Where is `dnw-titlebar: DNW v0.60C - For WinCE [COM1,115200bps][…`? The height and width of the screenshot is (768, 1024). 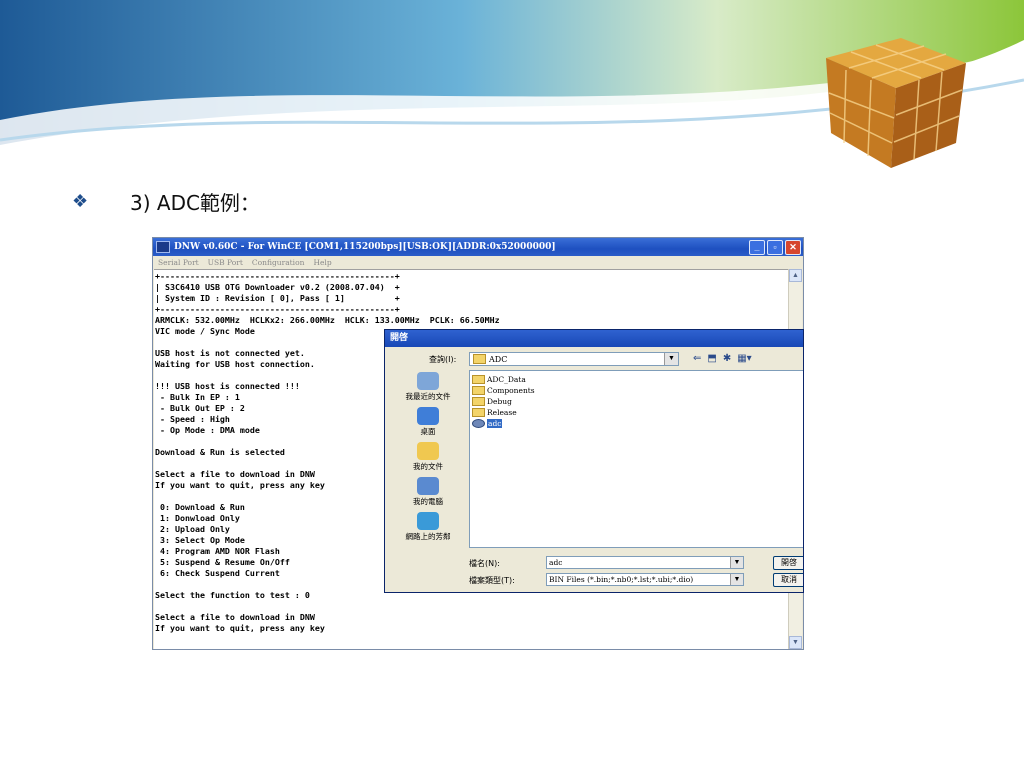 dnw-titlebar: DNW v0.60C - For WinCE [COM1,115200bps][… is located at coordinates (478, 247).